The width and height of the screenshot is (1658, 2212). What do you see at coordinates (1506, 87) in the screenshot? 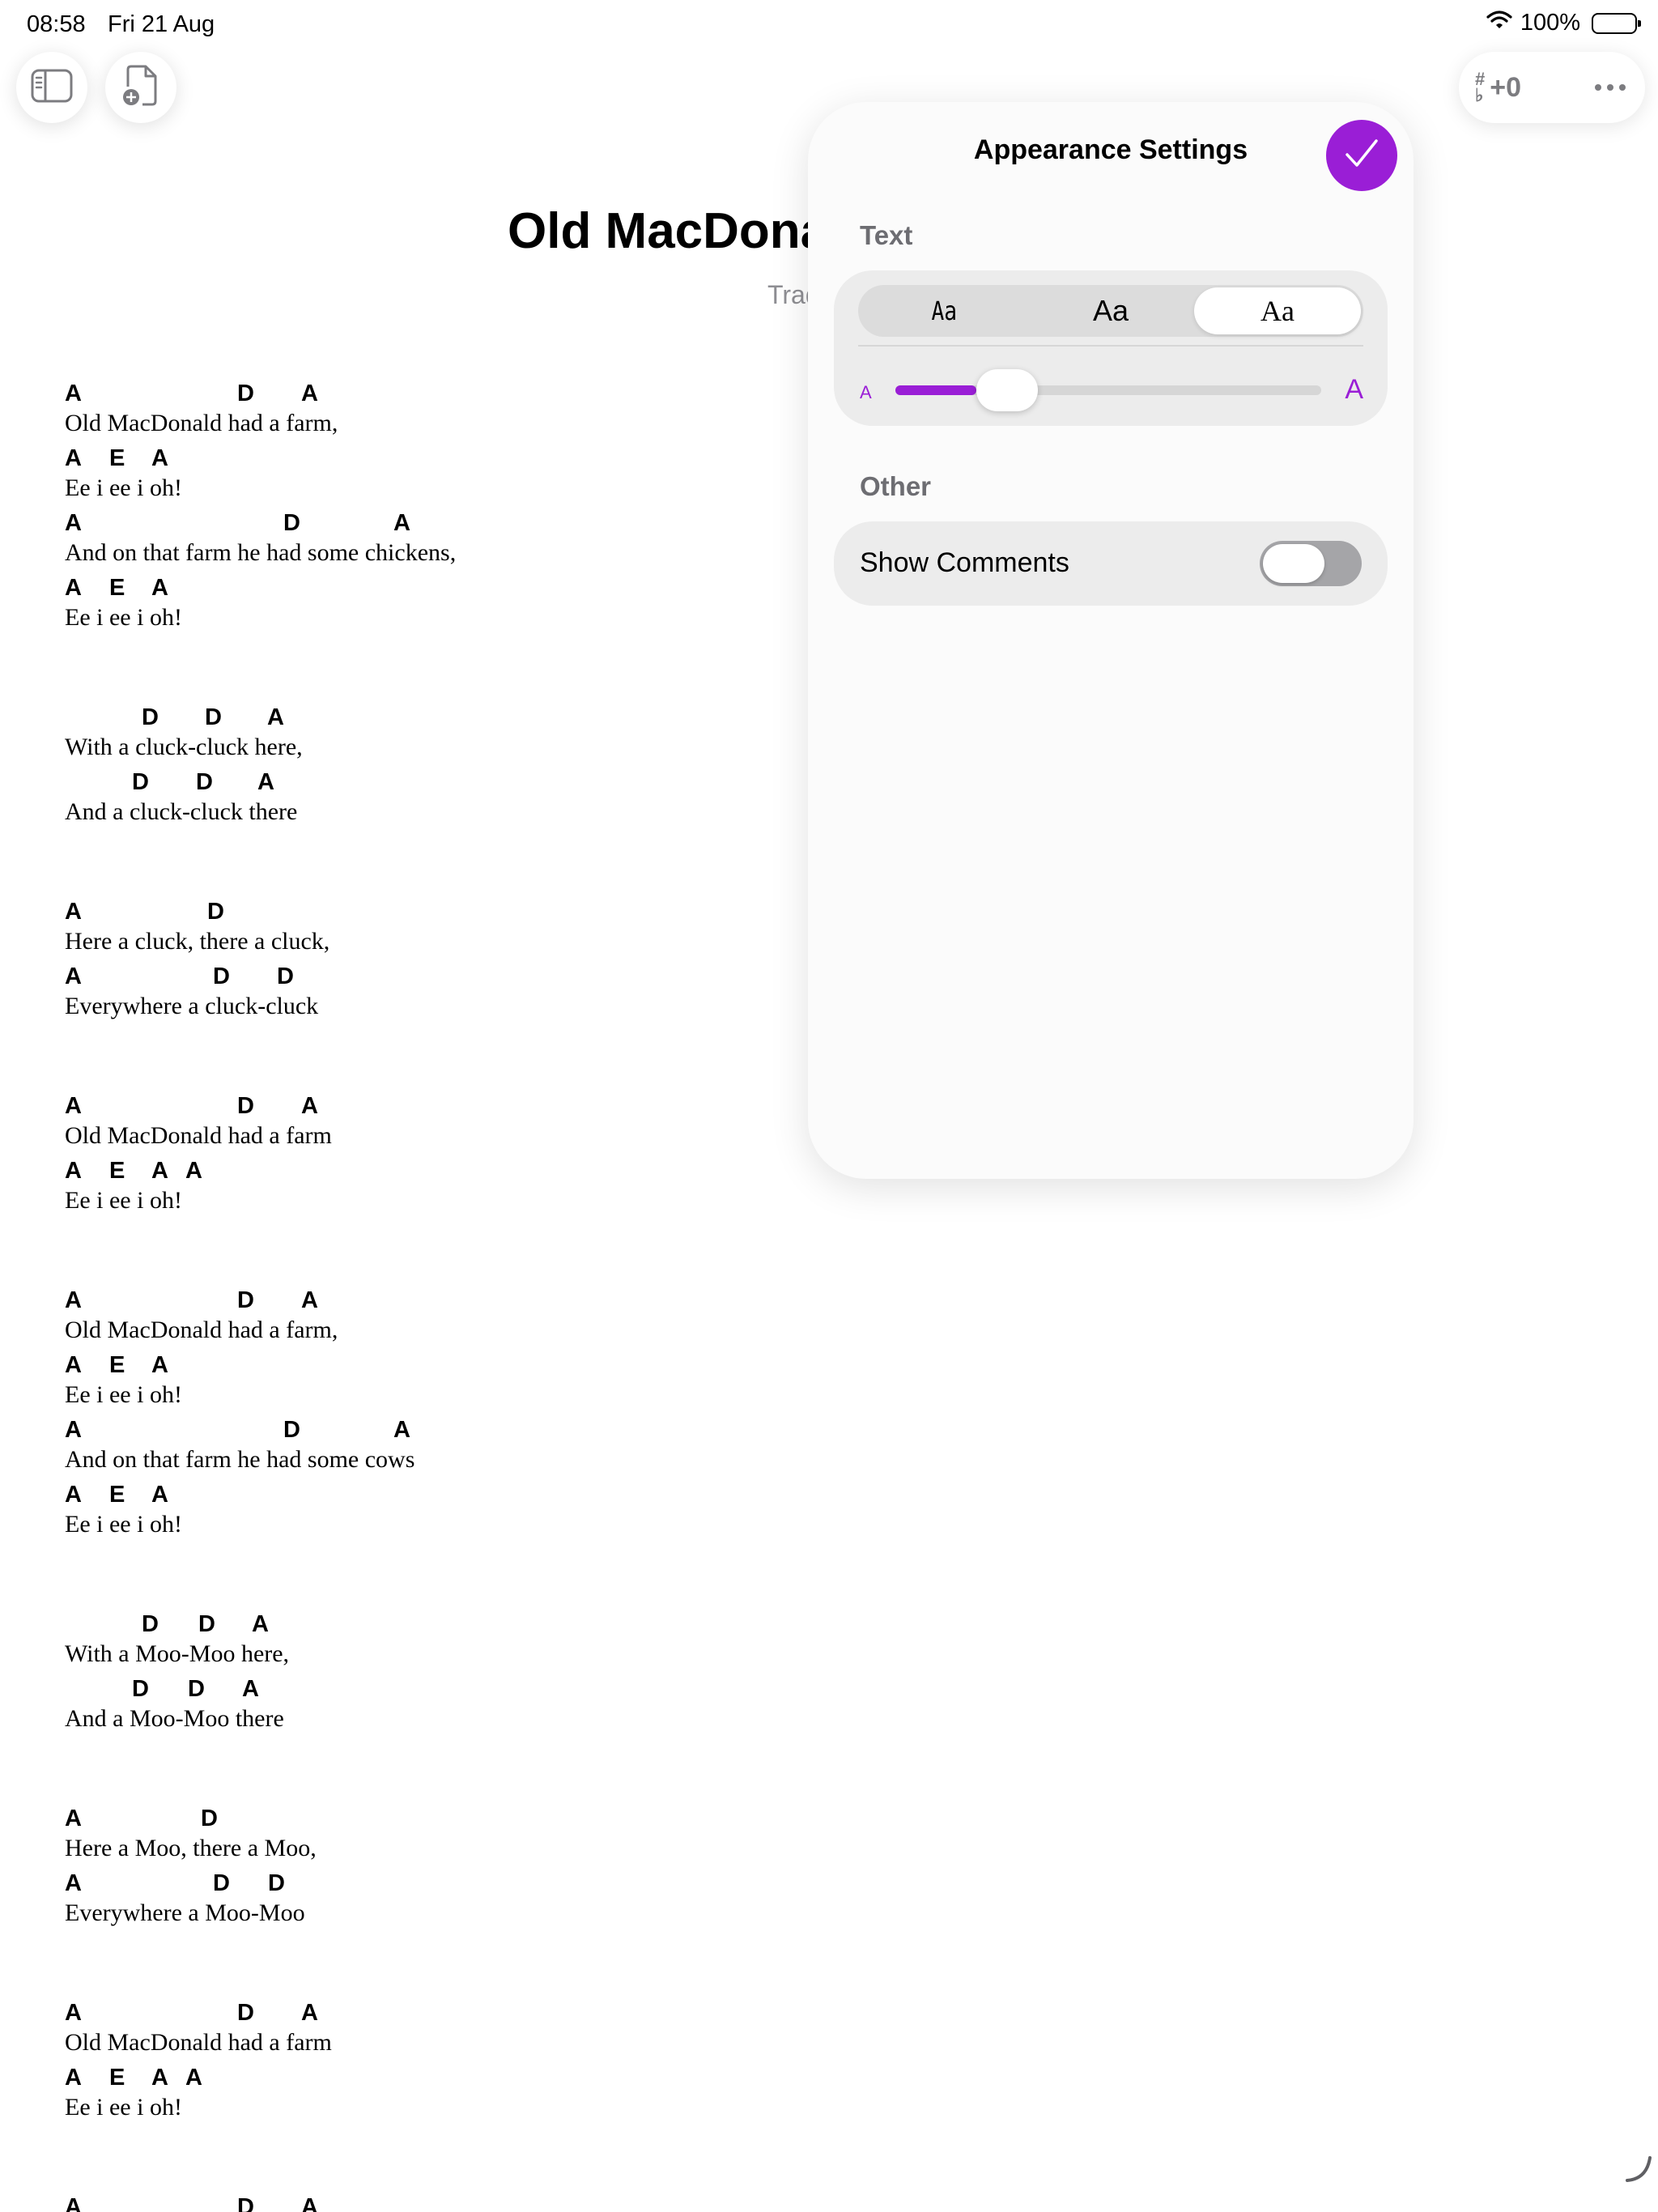
I see `transpose-value: +0` at bounding box center [1506, 87].